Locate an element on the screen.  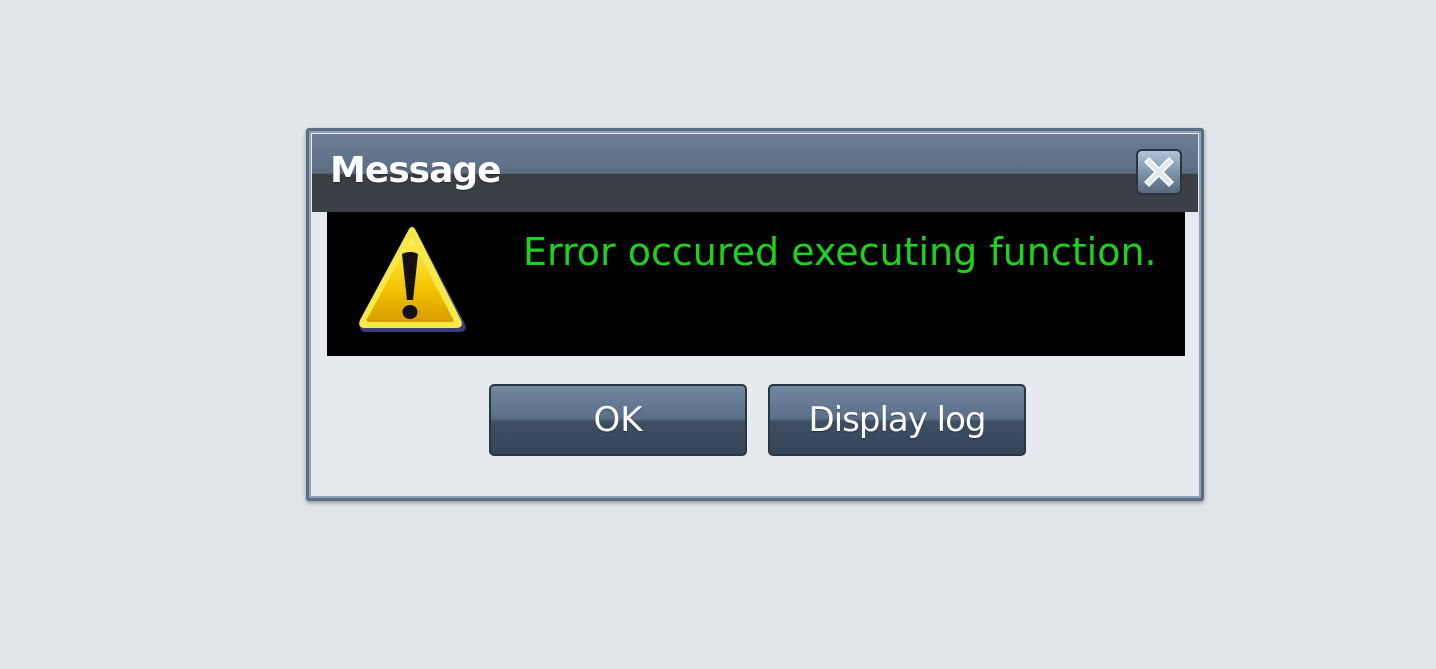
error-message: Error occured executing function. is located at coordinates (840, 252).